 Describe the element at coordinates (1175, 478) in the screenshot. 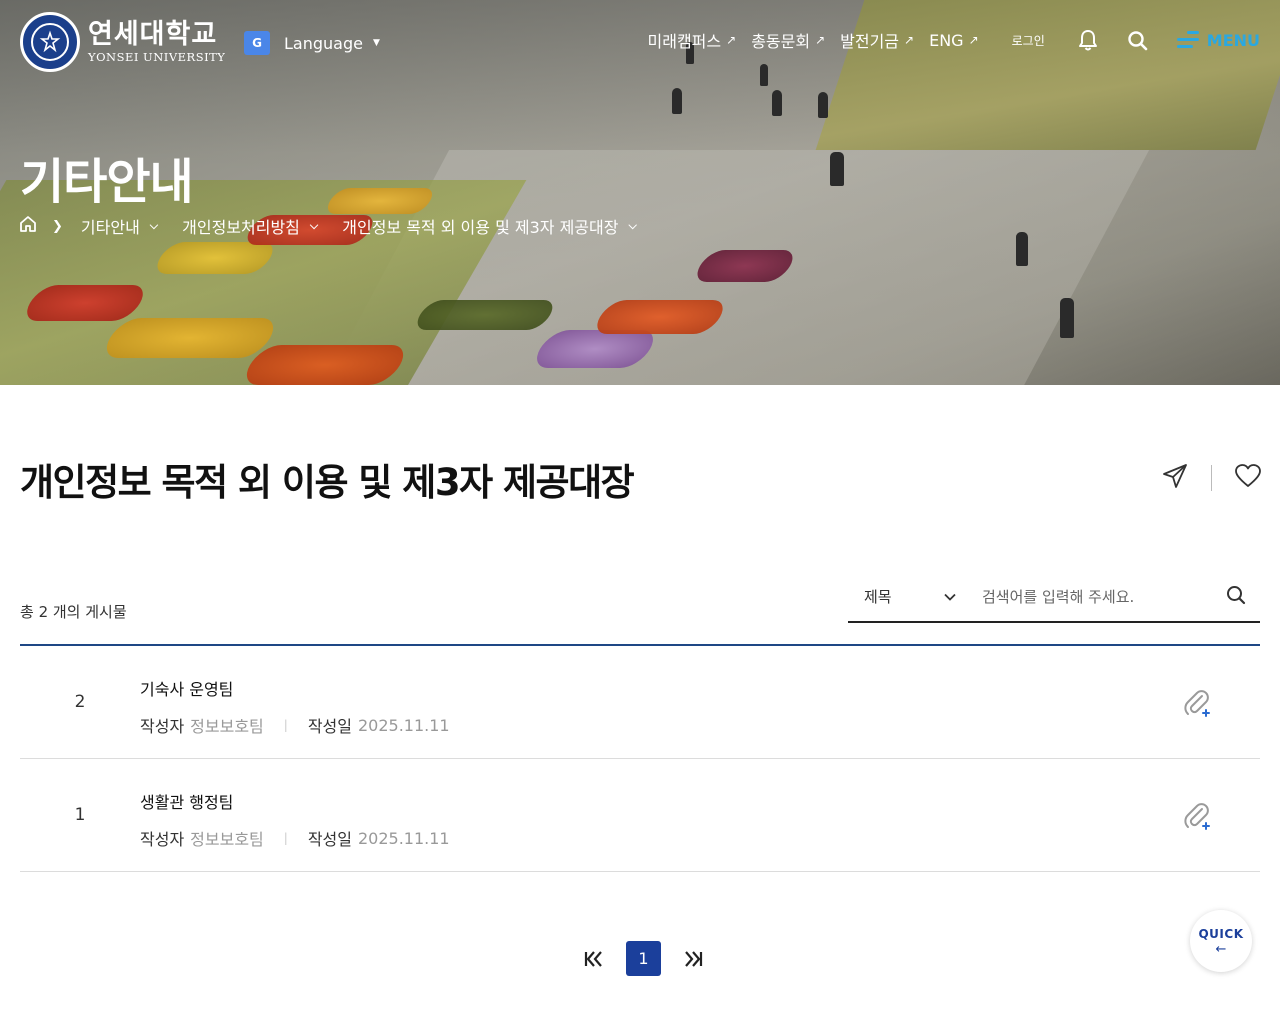

I see `share-icon` at that location.